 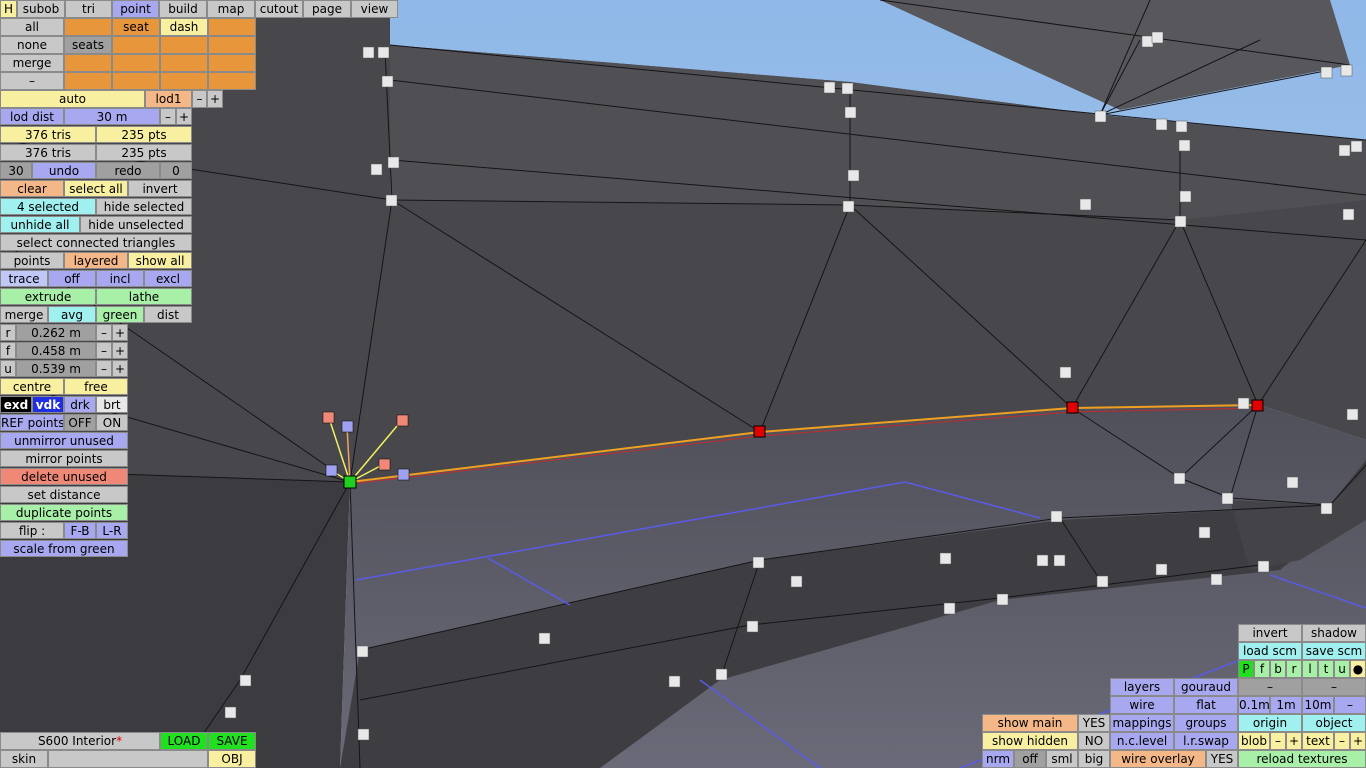 I want to click on save-button: SAVE, so click(x=232, y=741).